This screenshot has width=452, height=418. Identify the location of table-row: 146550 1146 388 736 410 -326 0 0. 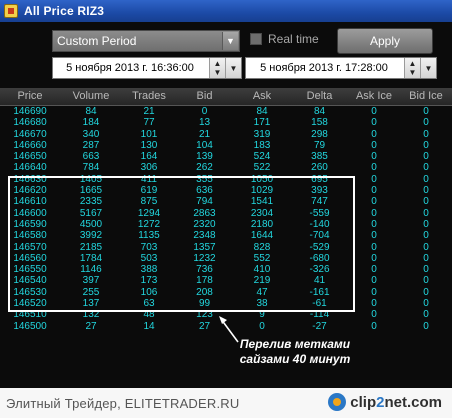
(226, 269).